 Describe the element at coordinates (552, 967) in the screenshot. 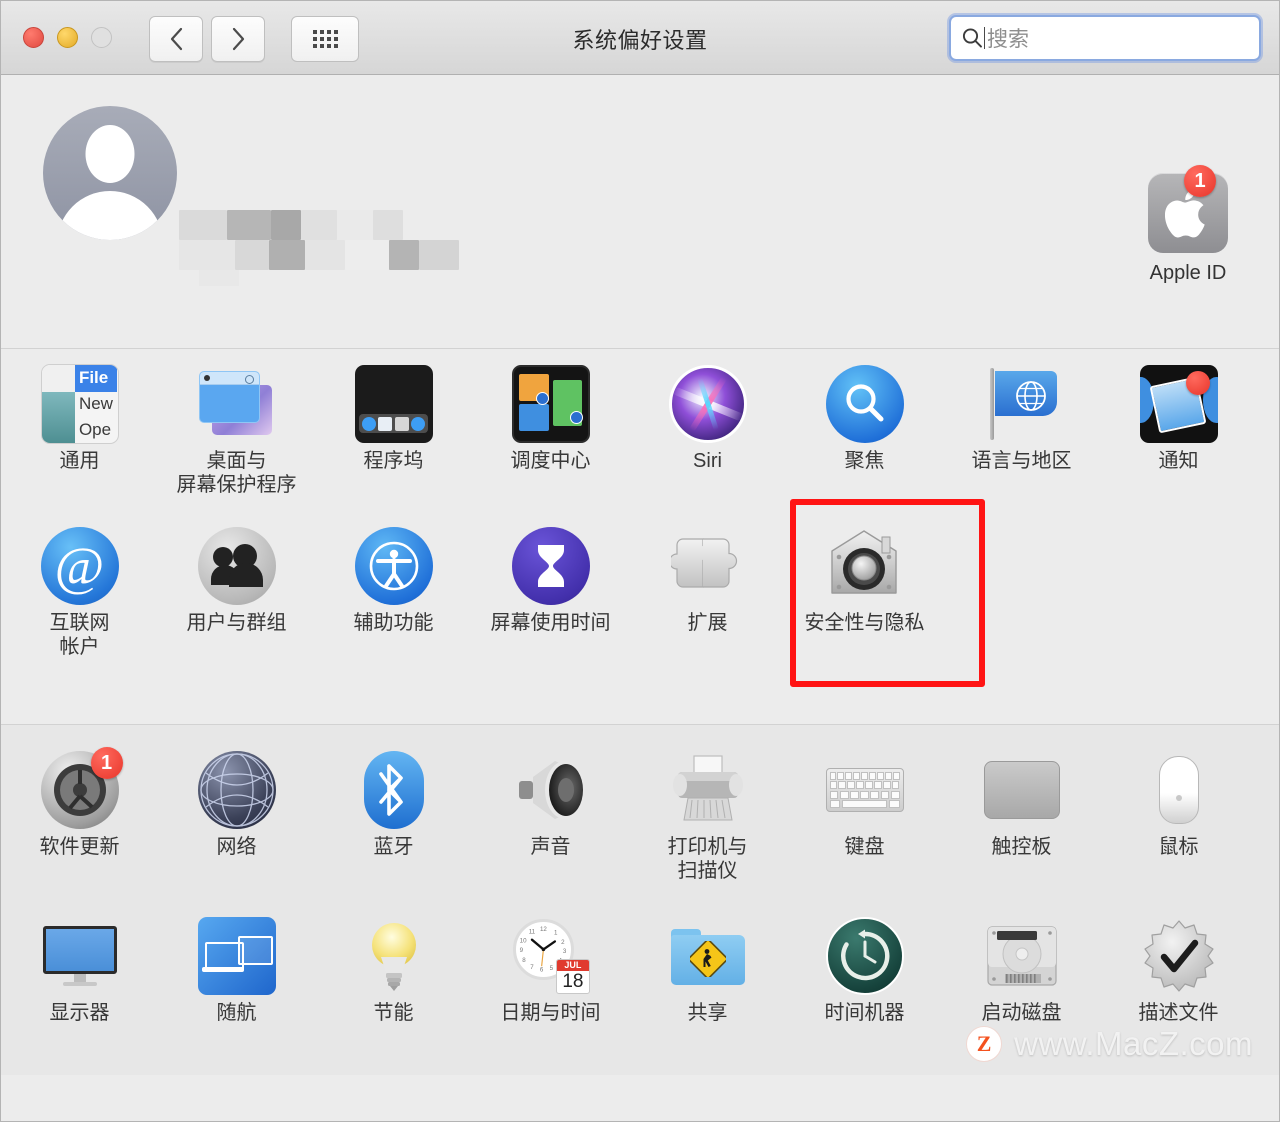

I see `svg-text: 5` at that location.